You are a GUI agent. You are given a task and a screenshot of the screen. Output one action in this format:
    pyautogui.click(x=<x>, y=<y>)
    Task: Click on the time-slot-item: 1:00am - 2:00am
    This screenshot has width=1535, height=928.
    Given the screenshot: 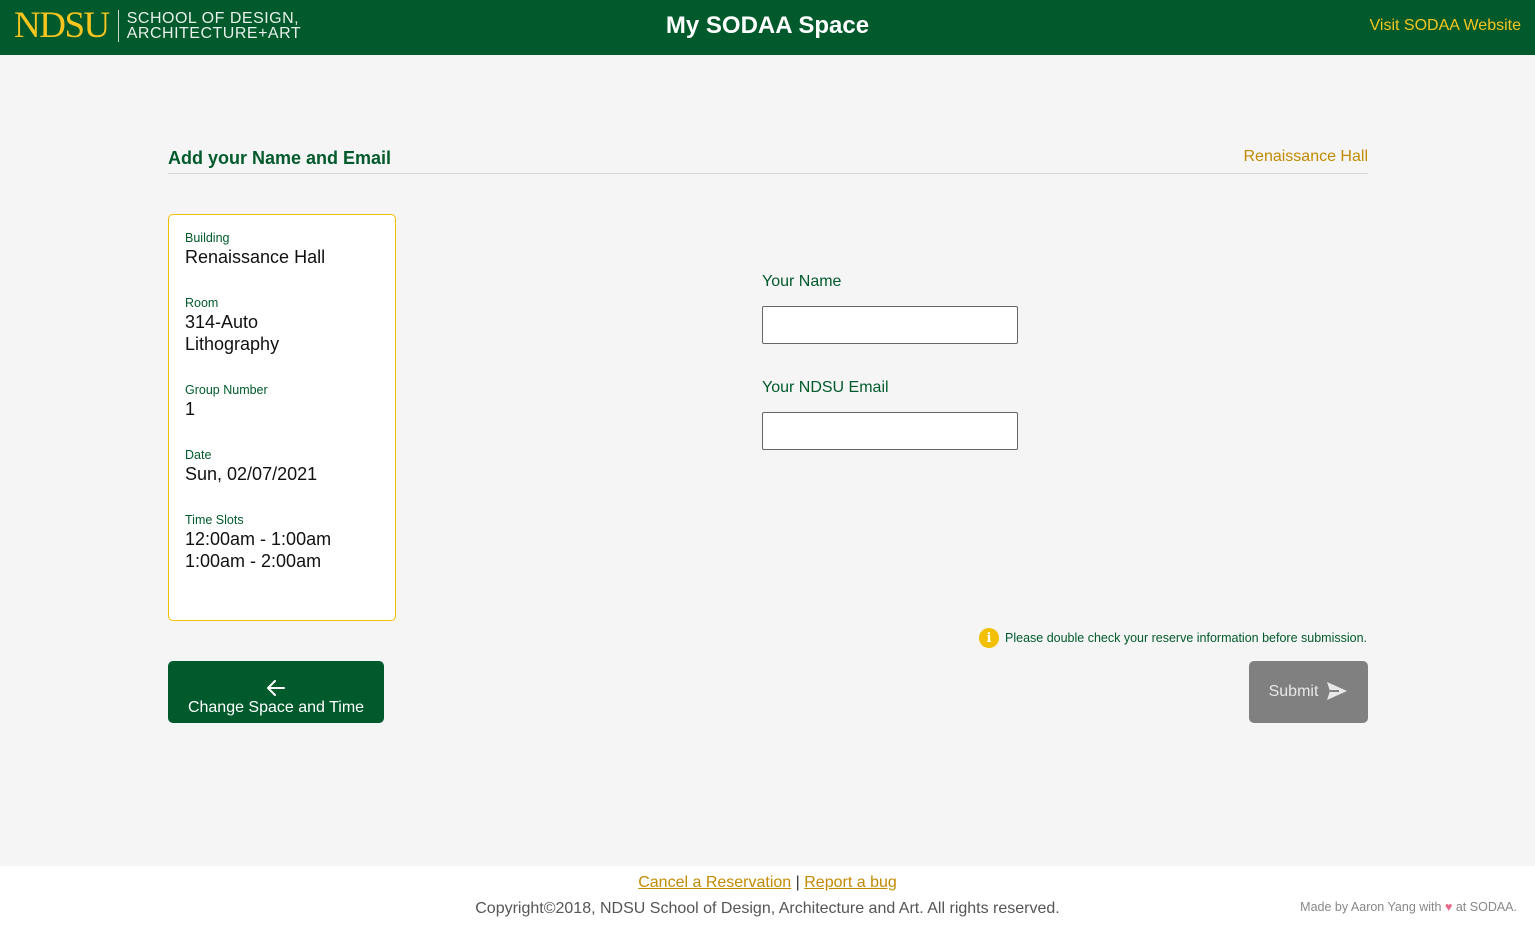 What is the action you would take?
    pyautogui.click(x=253, y=561)
    